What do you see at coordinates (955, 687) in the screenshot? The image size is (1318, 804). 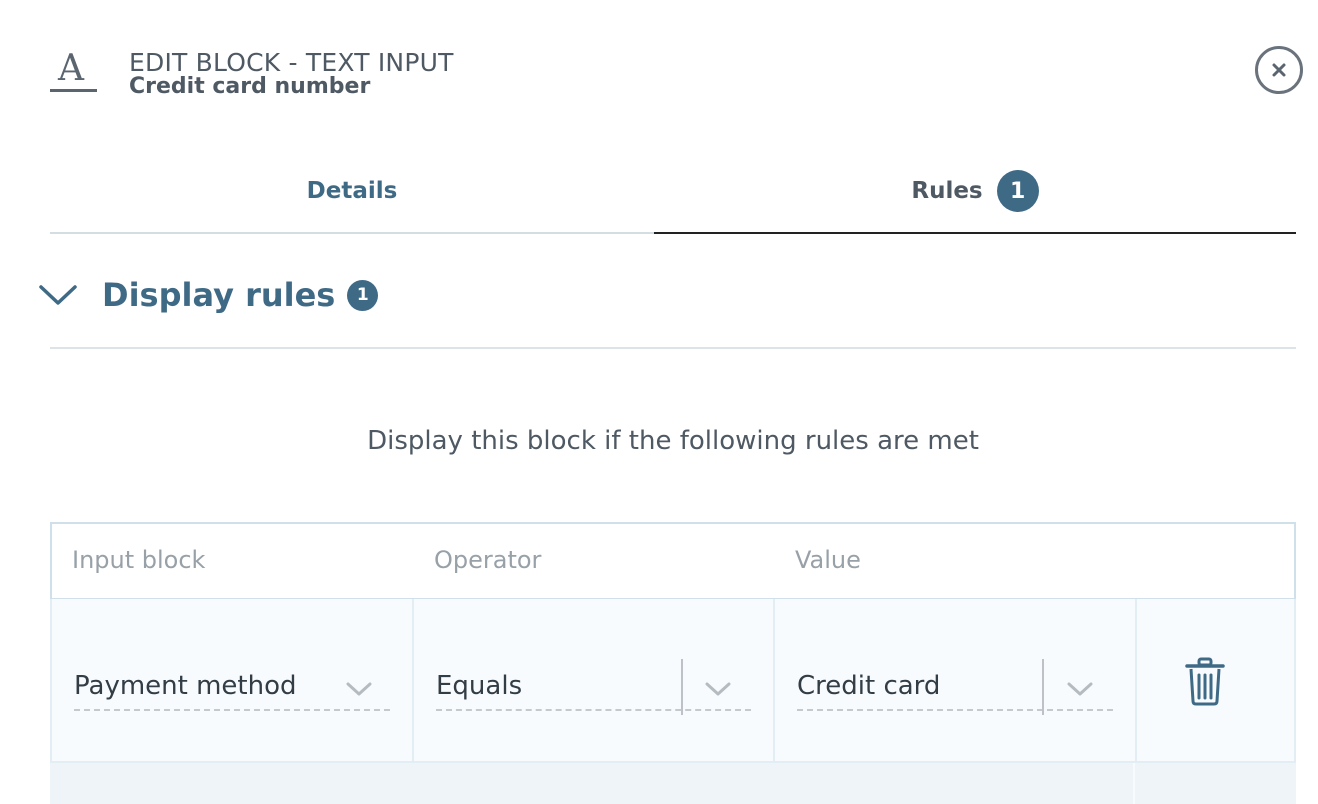 I see `value-select: Credit card` at bounding box center [955, 687].